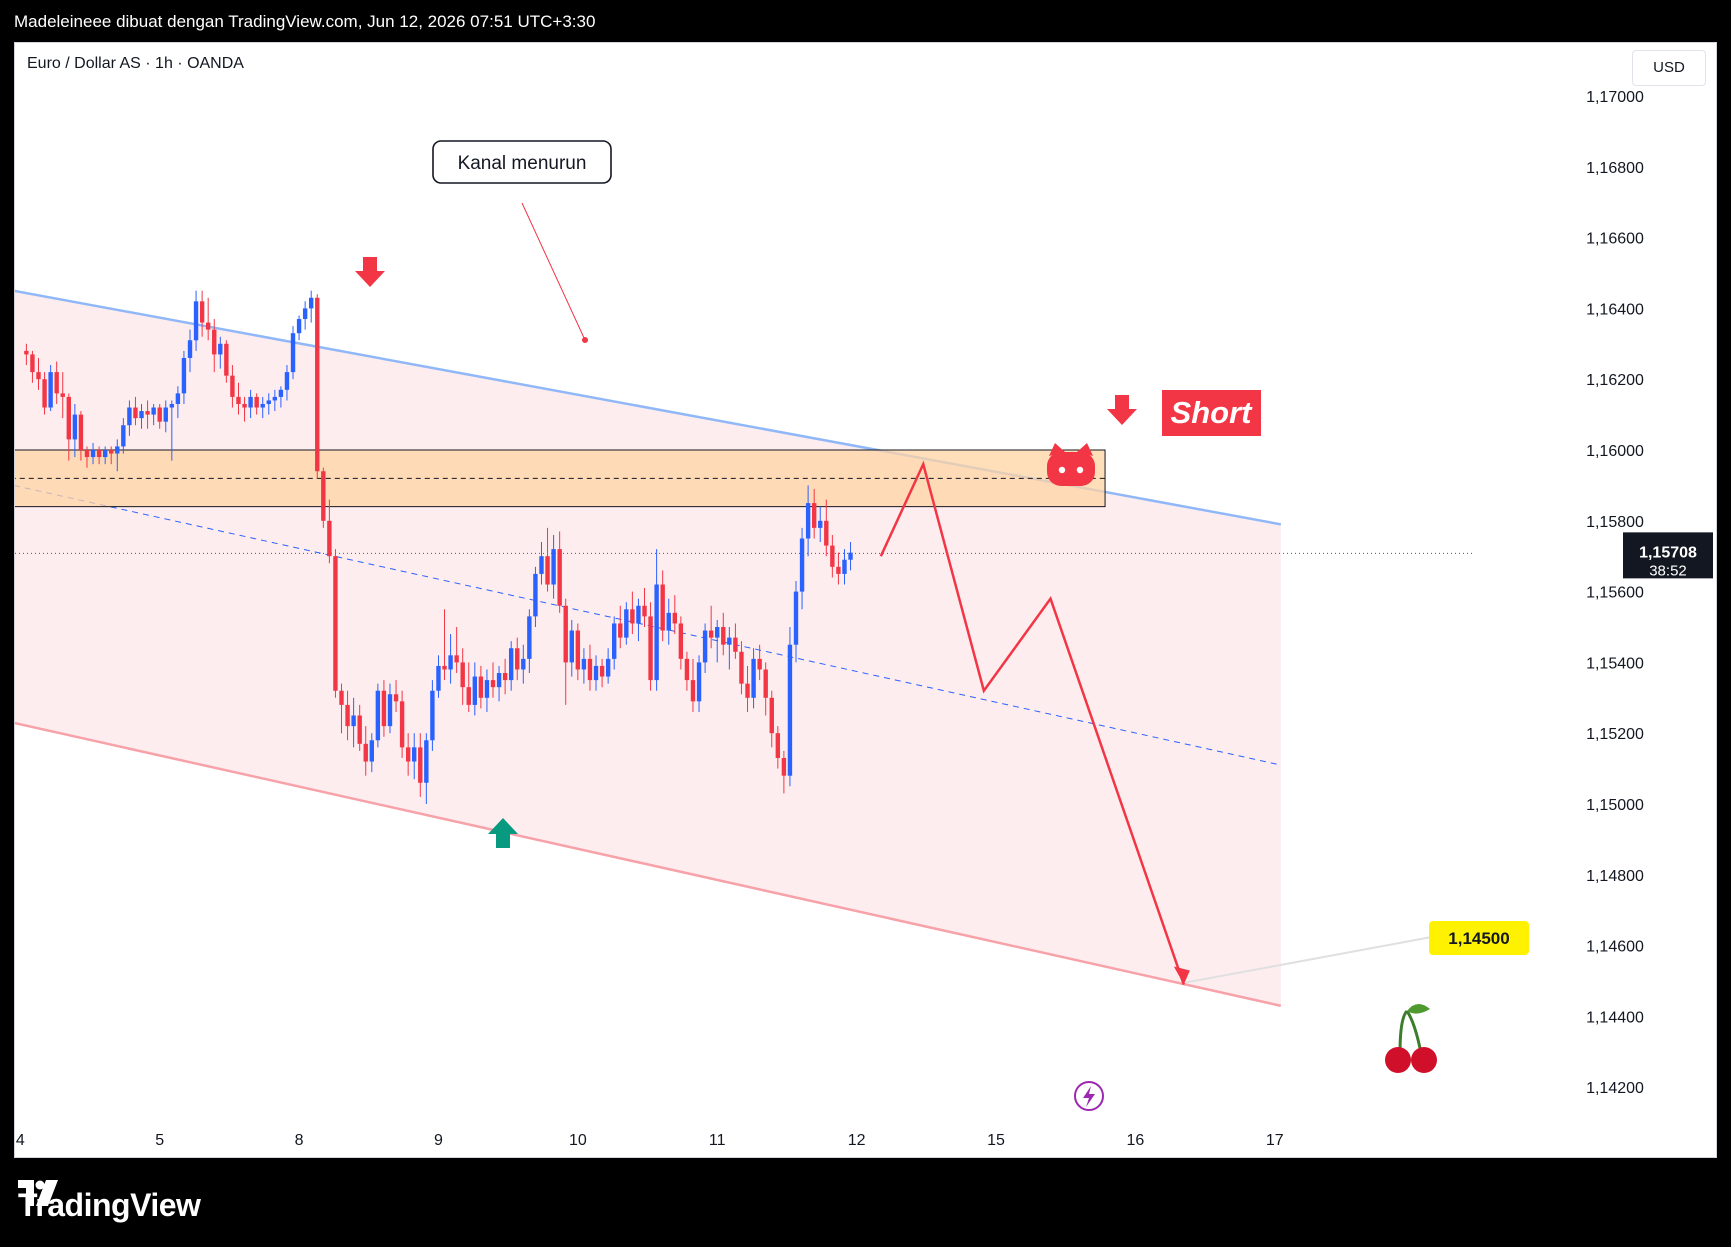 The image size is (1731, 1247). What do you see at coordinates (109, 1205) in the screenshot?
I see `footer-logo: TradingView` at bounding box center [109, 1205].